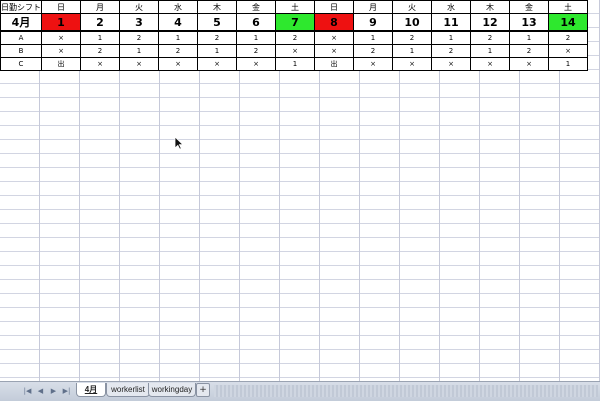 This screenshot has width=600, height=401. I want to click on worker-row-b: B × 2 1 2 1 2 × × 2 1 2 1 2 ×, so click(294, 51).